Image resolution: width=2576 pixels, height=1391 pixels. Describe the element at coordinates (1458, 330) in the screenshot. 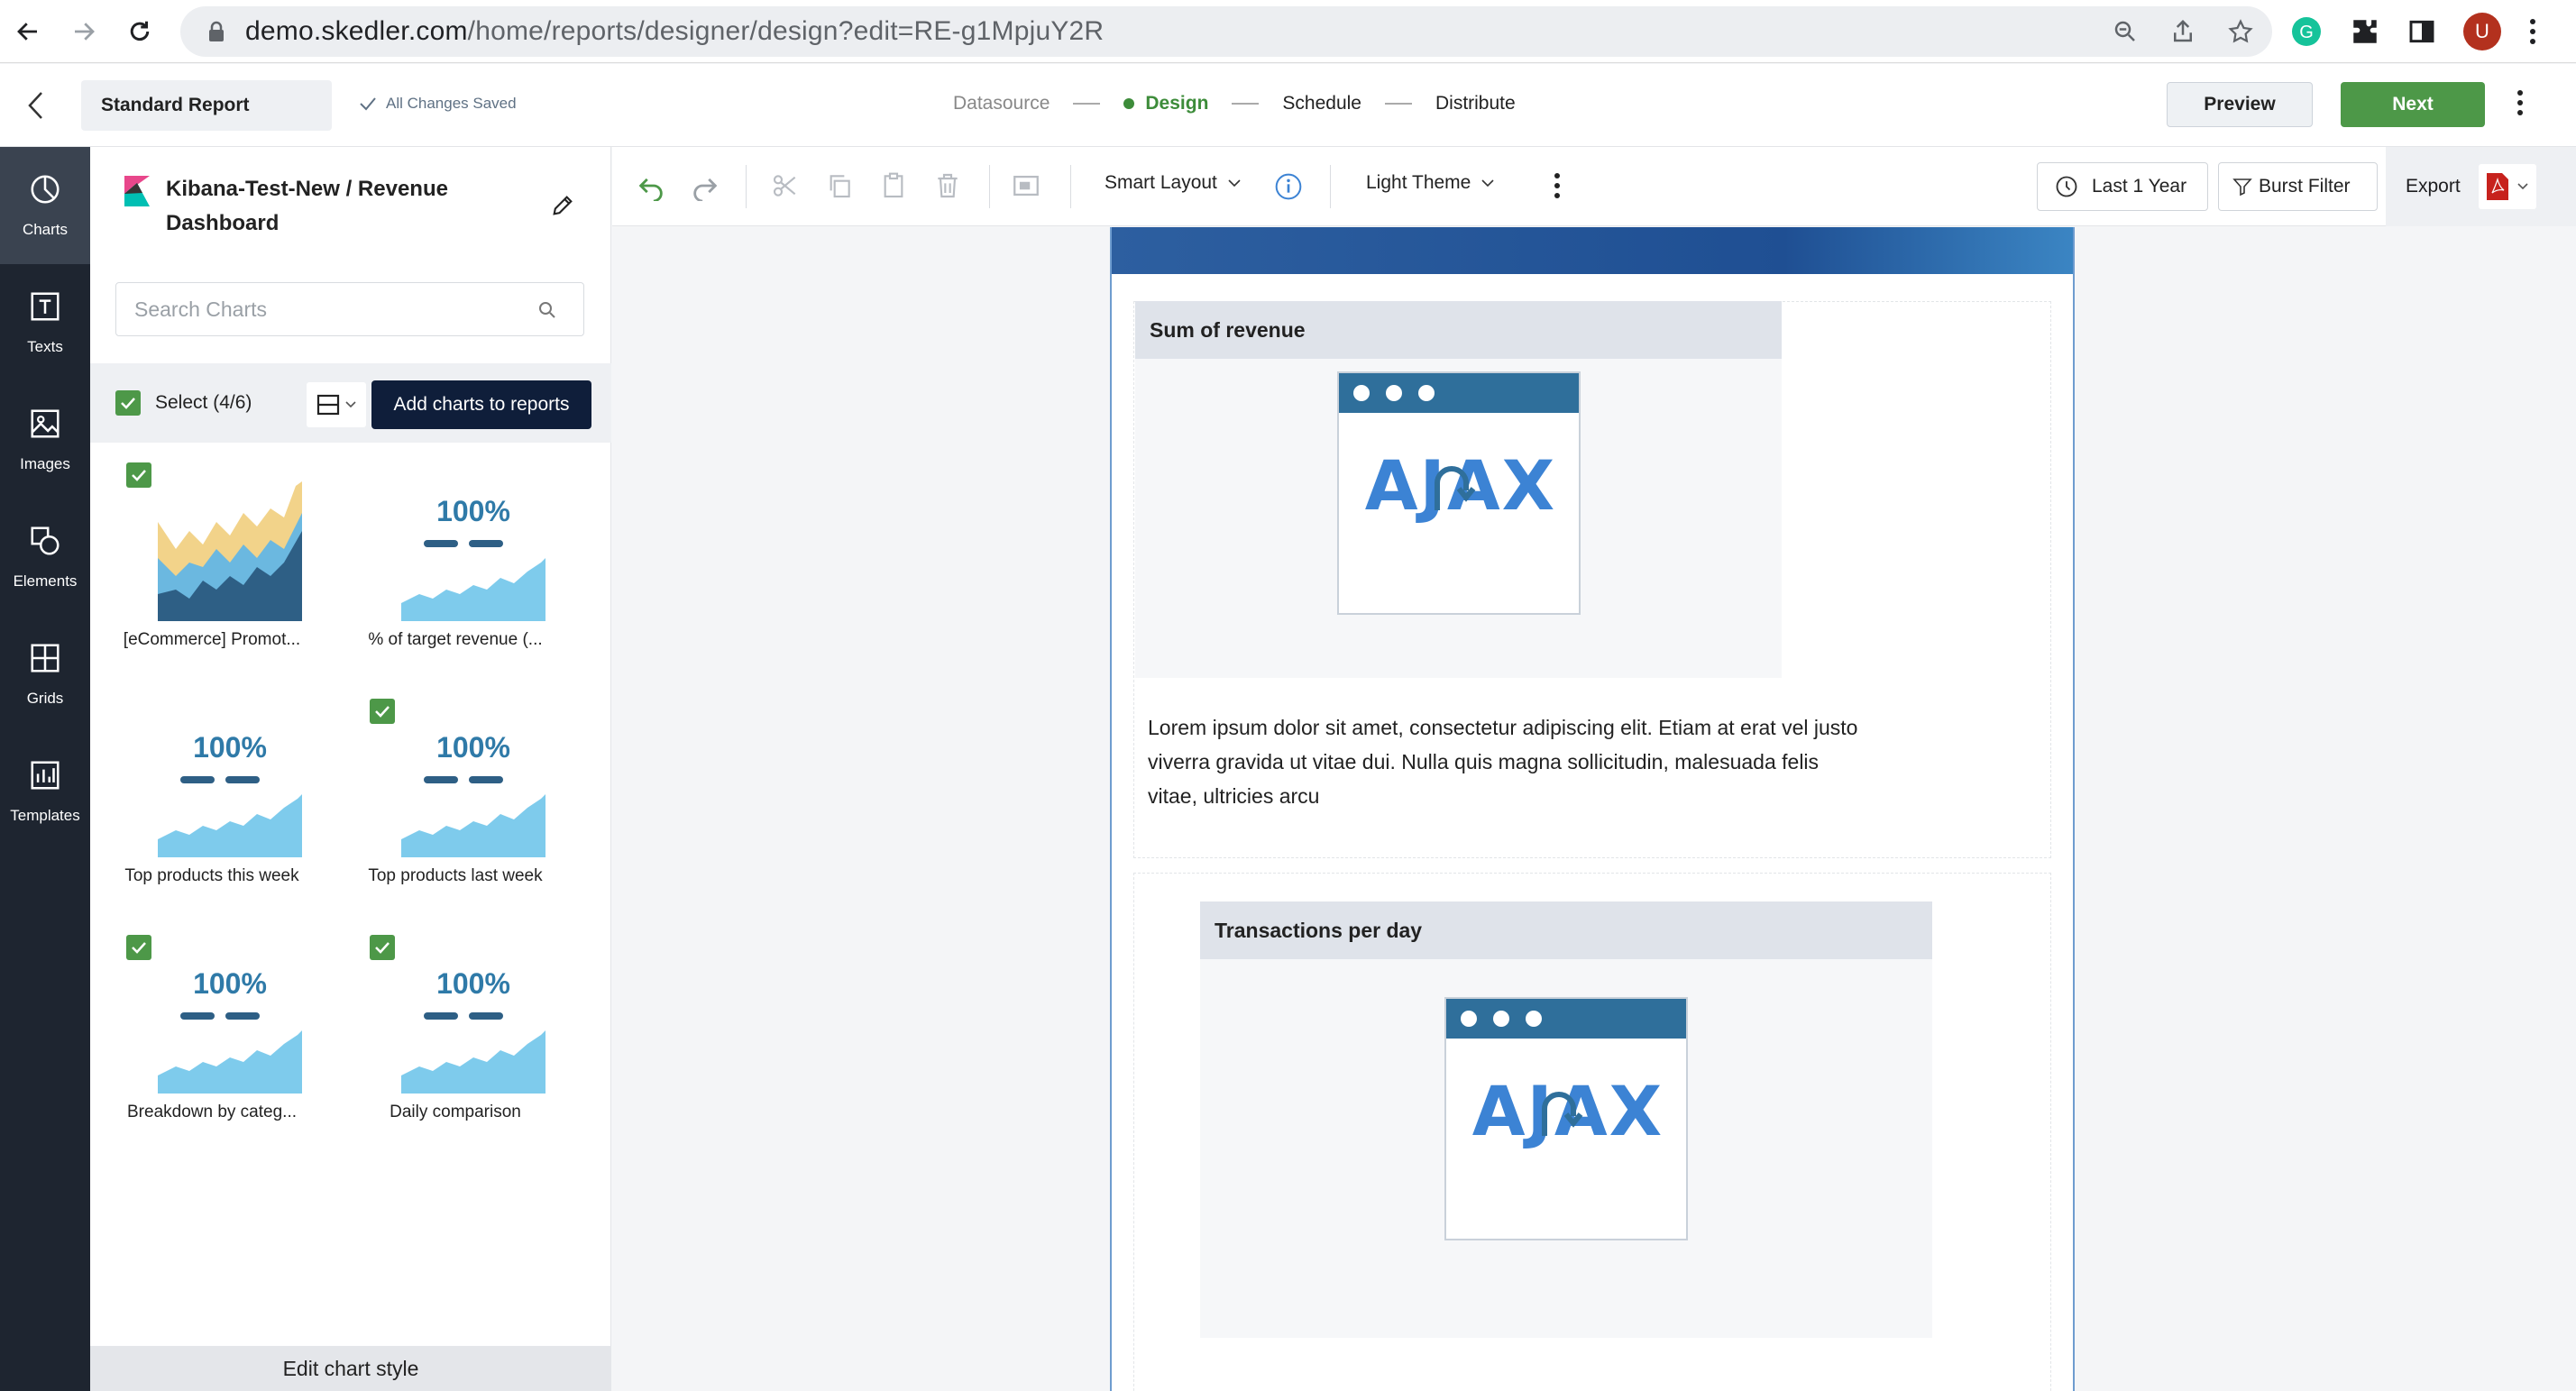

I see `widget-title-sum-of-revenue: Sum of revenue` at that location.